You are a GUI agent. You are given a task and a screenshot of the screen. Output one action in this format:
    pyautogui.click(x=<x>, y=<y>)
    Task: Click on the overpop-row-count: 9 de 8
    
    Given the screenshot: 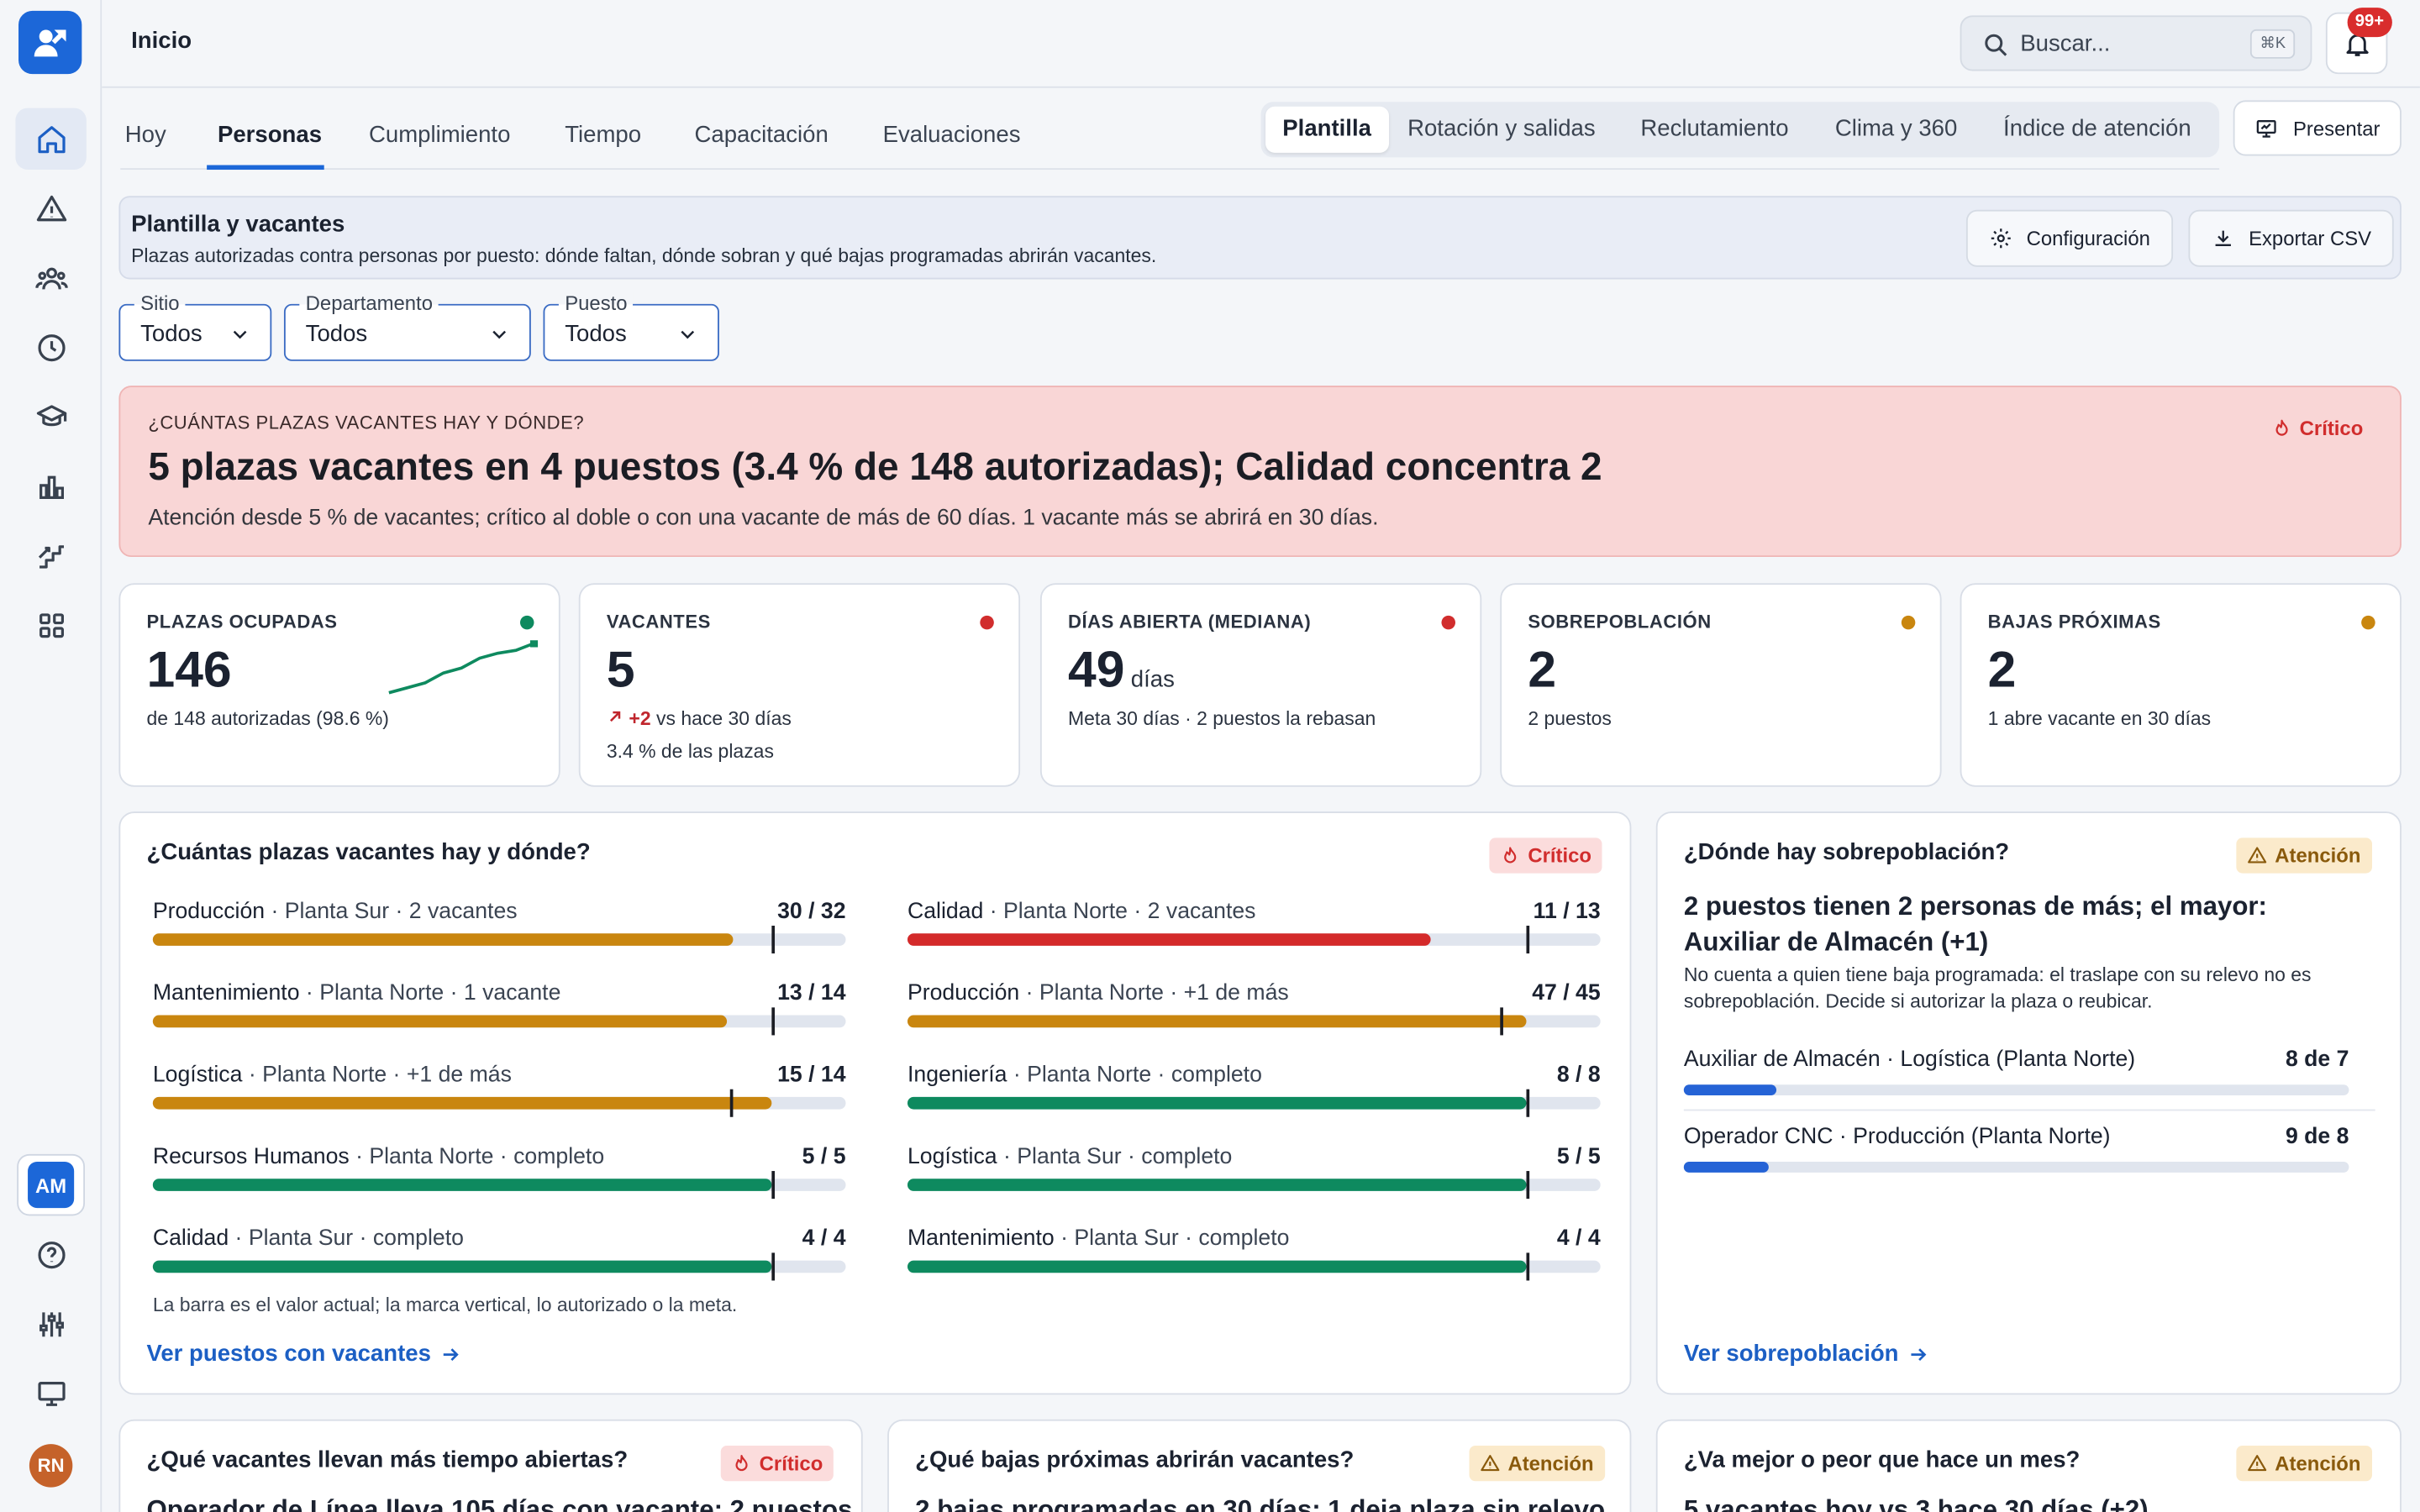 What is the action you would take?
    pyautogui.click(x=2317, y=1137)
    